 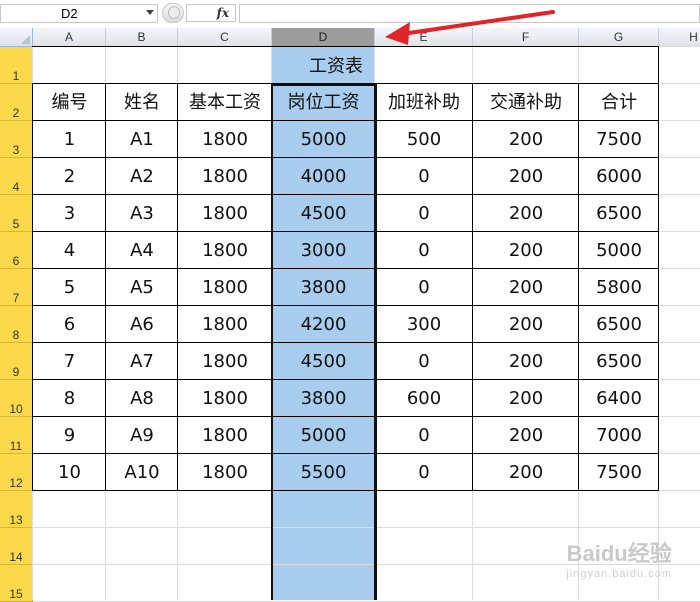 I want to click on row-header-label: 5, so click(x=16, y=224).